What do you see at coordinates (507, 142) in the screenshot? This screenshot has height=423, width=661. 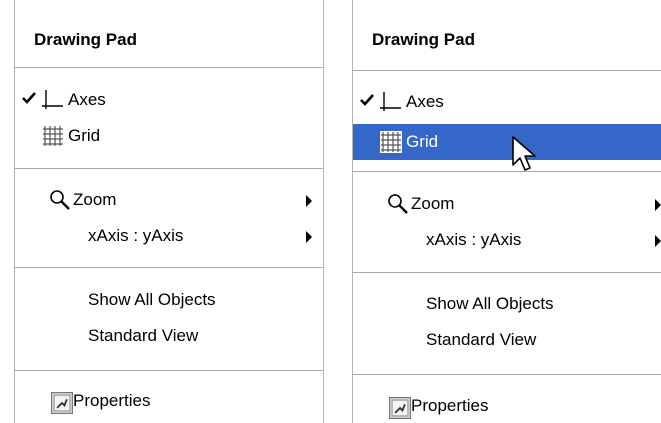 I see `menu-item-grid-highlighted: Grid` at bounding box center [507, 142].